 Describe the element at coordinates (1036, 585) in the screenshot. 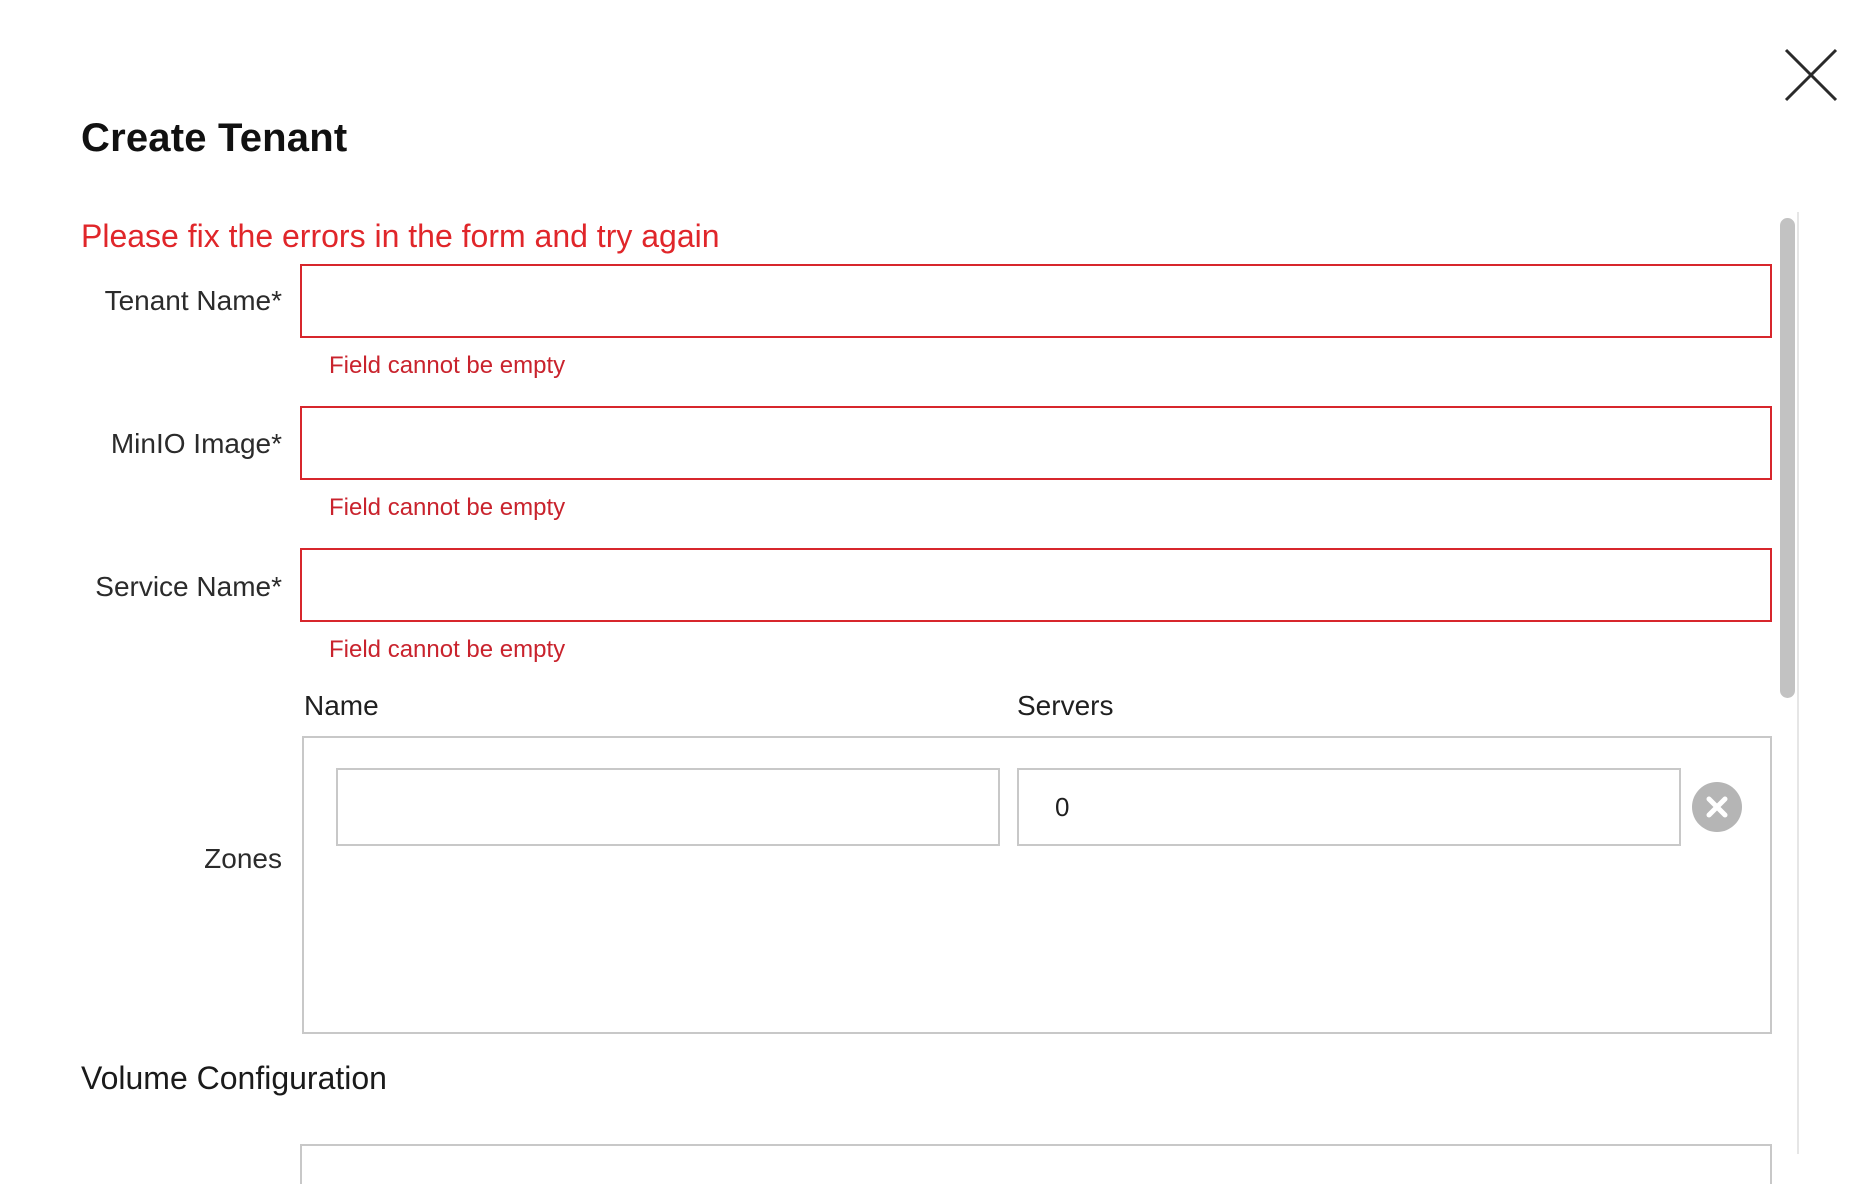

I see `service-name-input` at that location.